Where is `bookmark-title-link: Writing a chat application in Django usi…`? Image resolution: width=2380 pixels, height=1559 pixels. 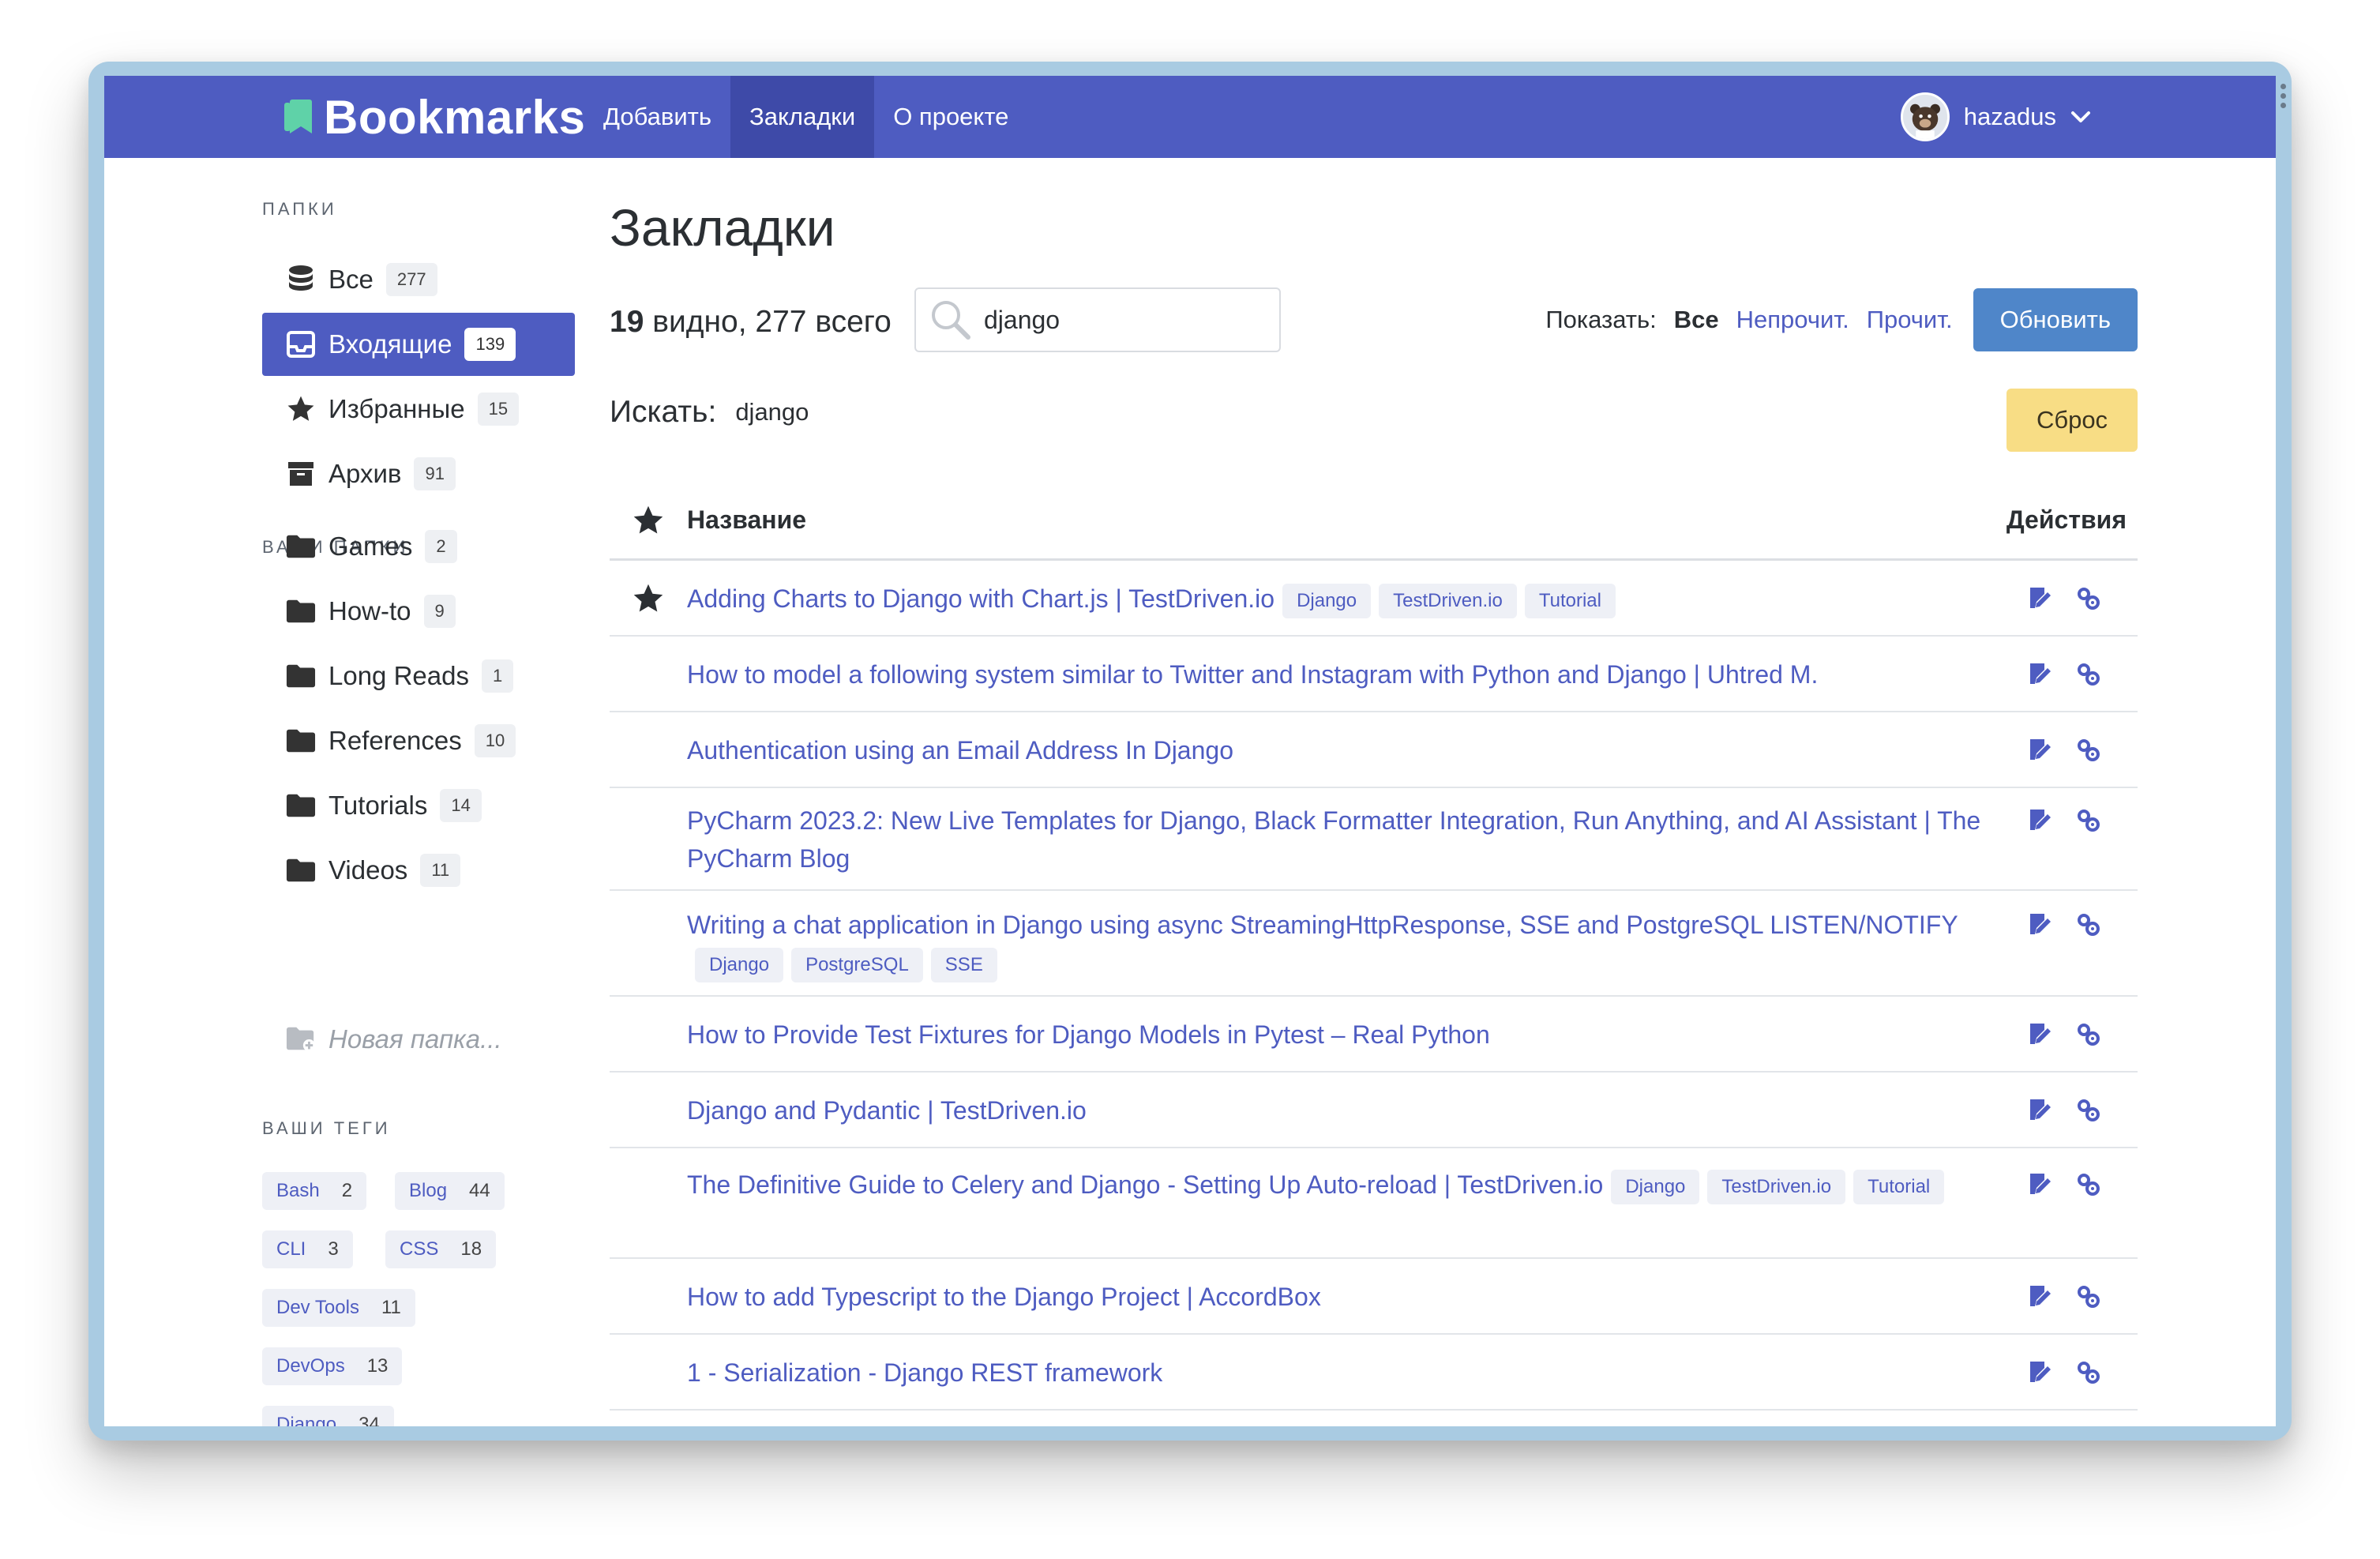
bookmark-title-link: Writing a chat application in Django usi… is located at coordinates (1322, 925).